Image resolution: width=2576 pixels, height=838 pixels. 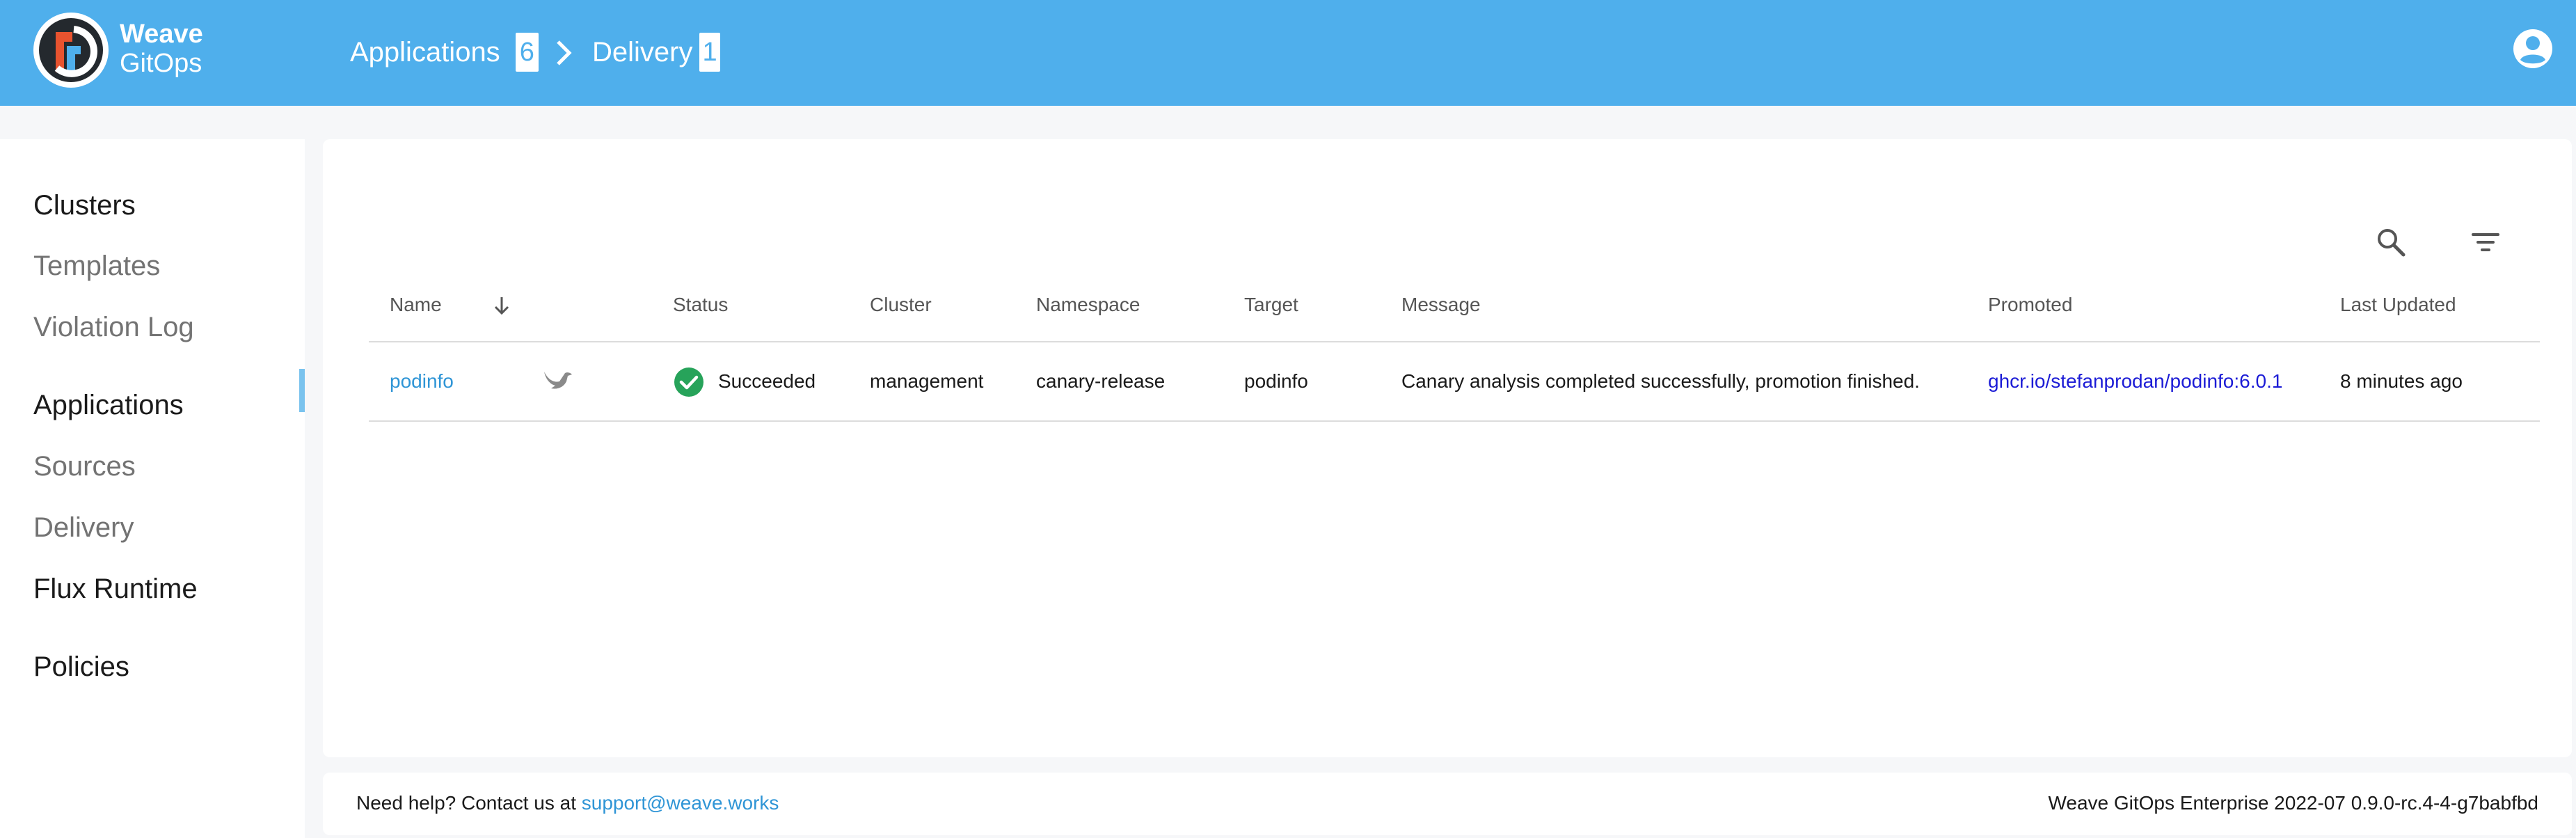 I want to click on column-cluster: Cluster, so click(x=901, y=305).